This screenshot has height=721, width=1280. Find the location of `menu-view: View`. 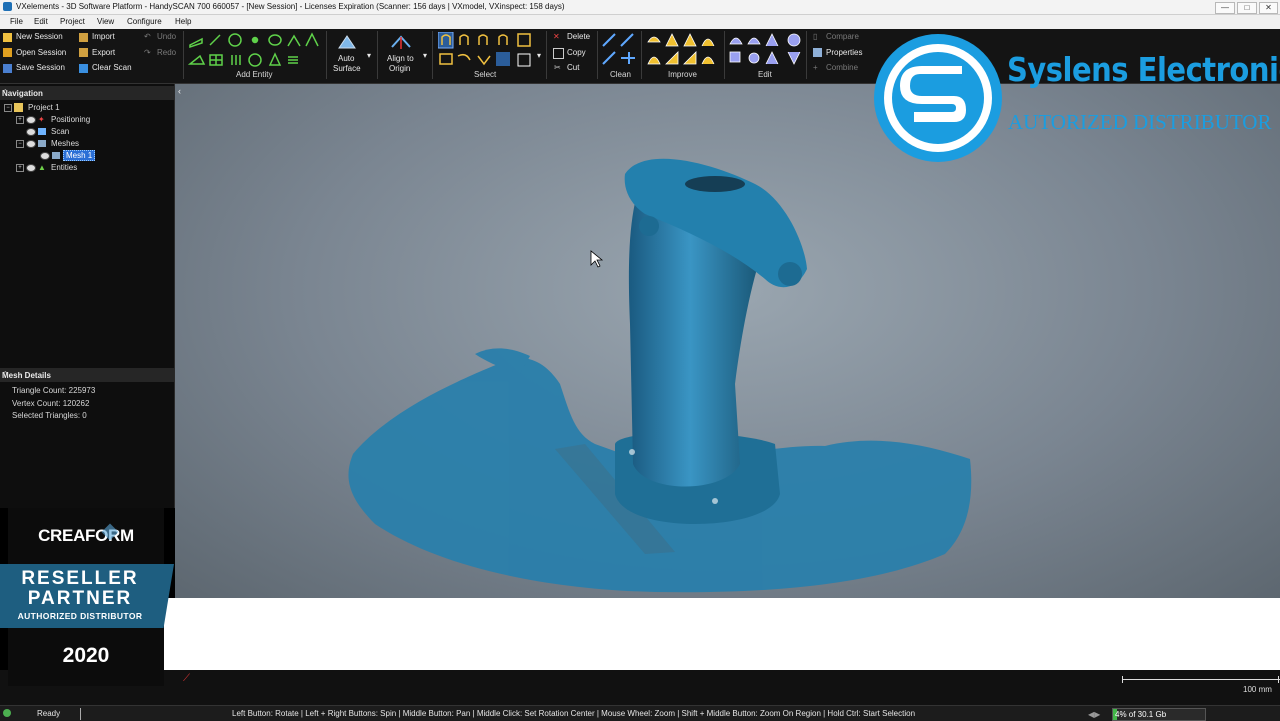

menu-view: View is located at coordinates (105, 21).